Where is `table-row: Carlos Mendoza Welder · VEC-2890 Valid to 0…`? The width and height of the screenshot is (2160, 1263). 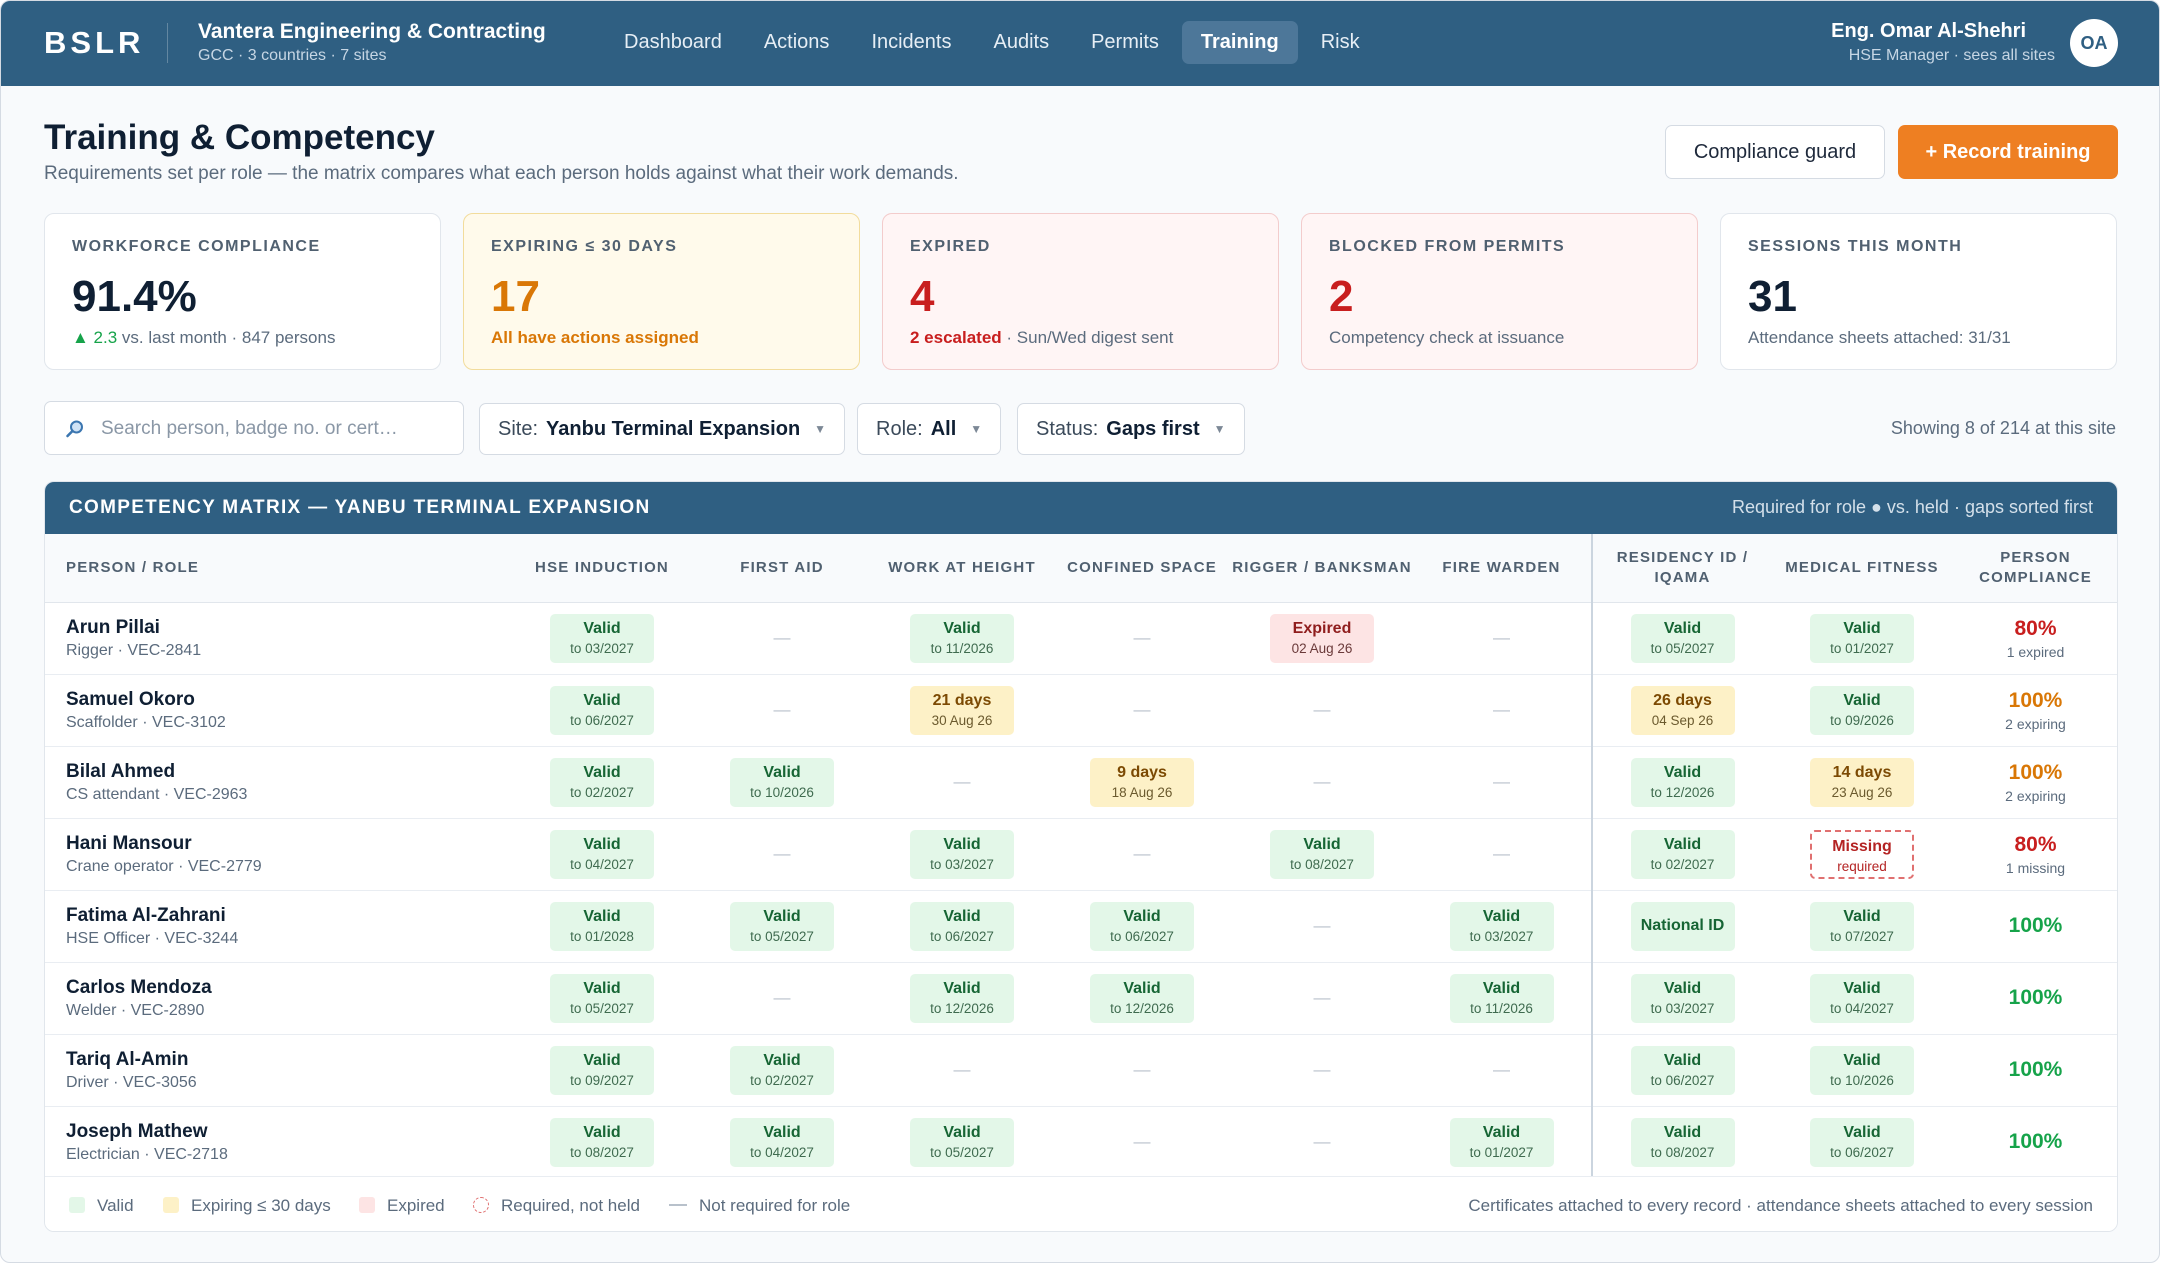 table-row: Carlos Mendoza Welder · VEC-2890 Valid to 0… is located at coordinates (1081, 998).